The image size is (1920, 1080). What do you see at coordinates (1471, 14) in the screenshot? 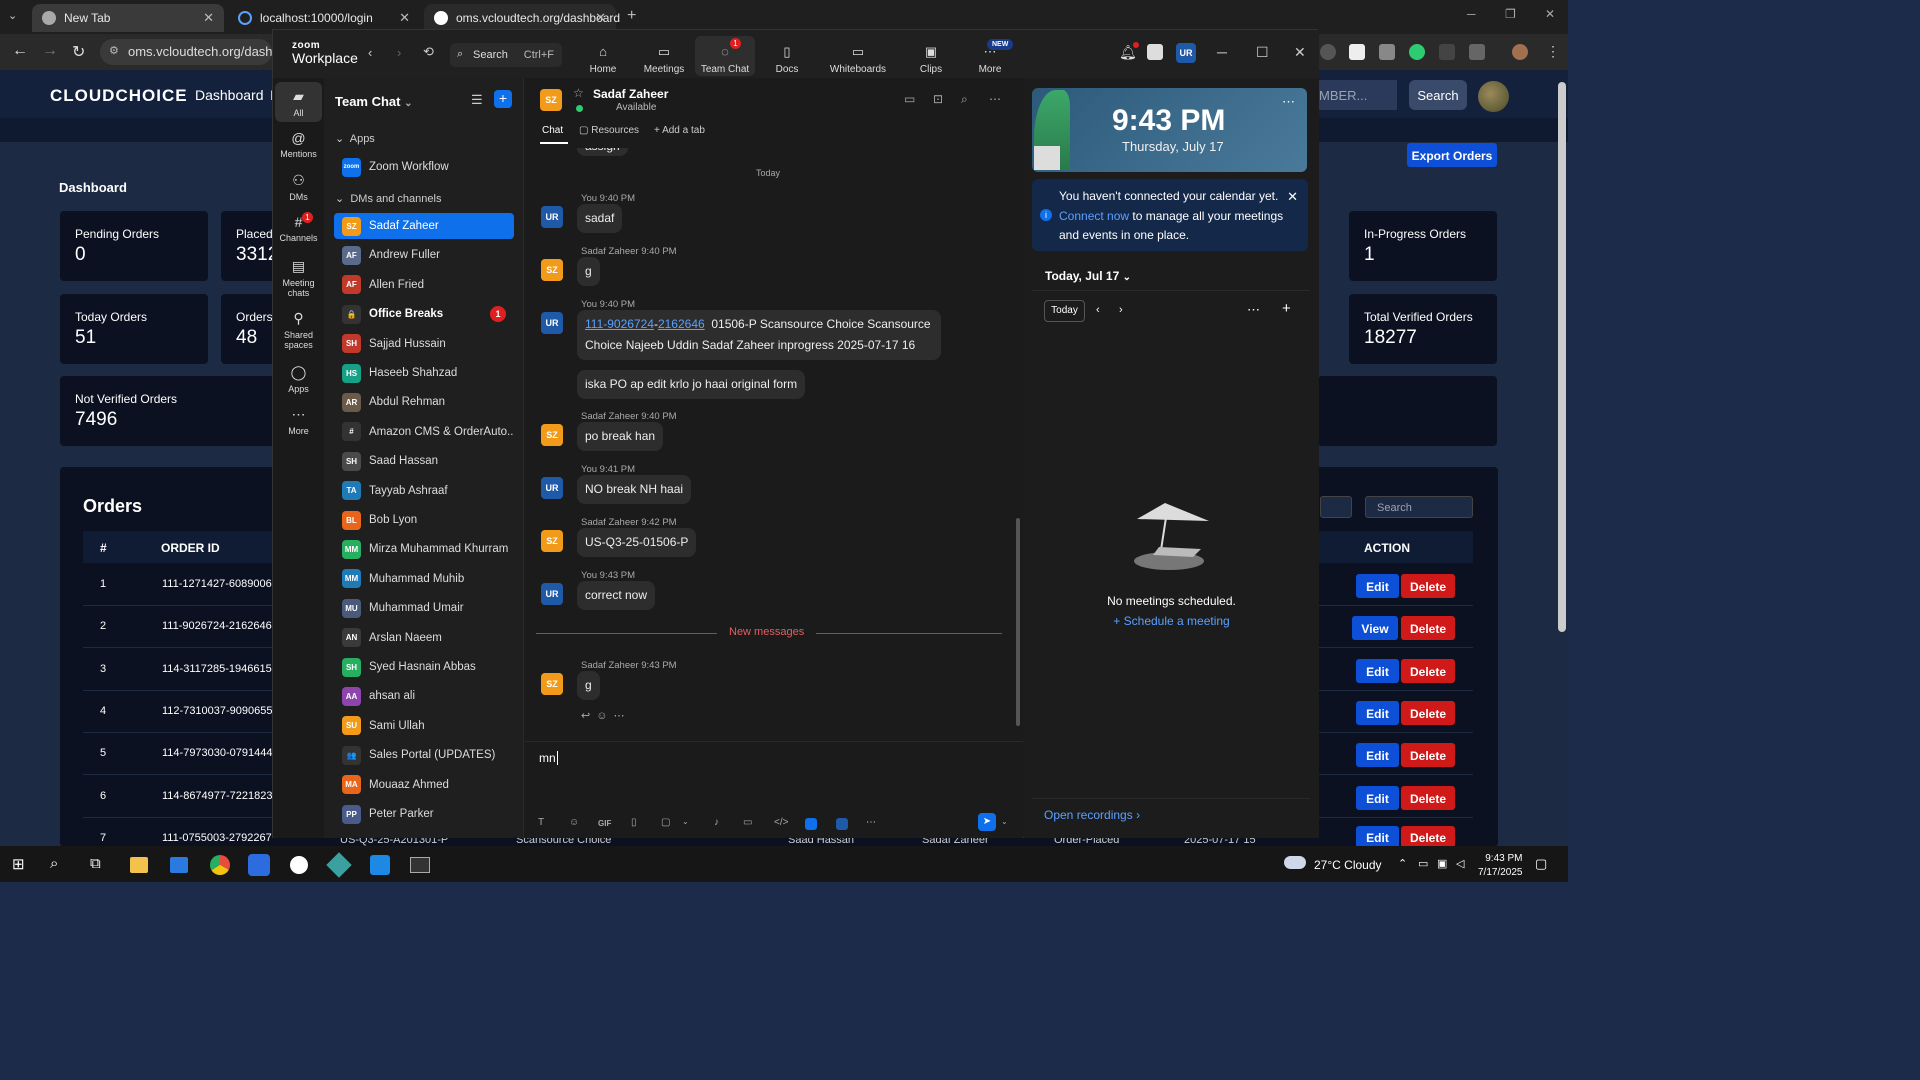
I see `minimize-icon: ─` at bounding box center [1471, 14].